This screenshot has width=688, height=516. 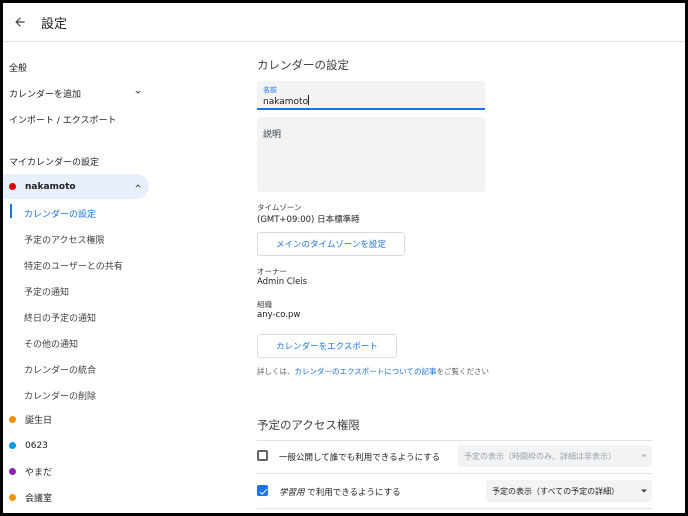 What do you see at coordinates (76, 419) in the screenshot?
I see `sidebar-calendar-birthdays: 誕生日` at bounding box center [76, 419].